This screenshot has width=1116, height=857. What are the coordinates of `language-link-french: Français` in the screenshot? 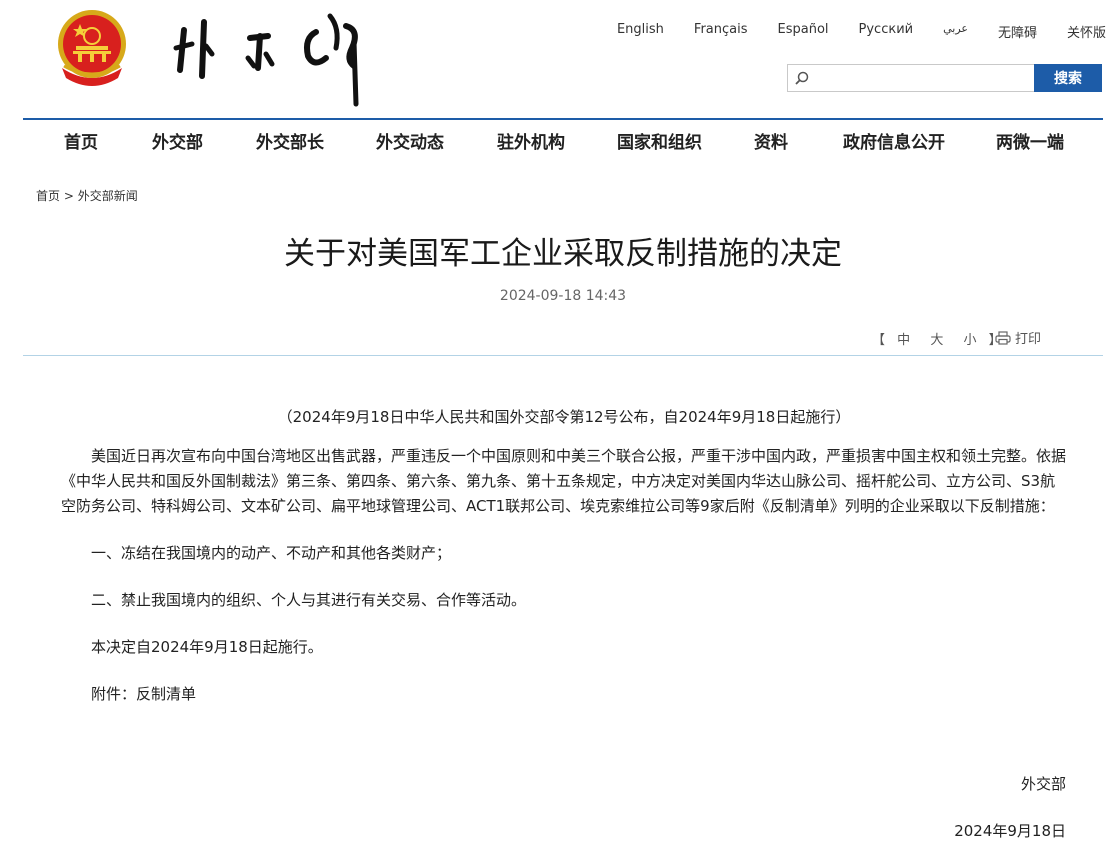 It's located at (721, 31).